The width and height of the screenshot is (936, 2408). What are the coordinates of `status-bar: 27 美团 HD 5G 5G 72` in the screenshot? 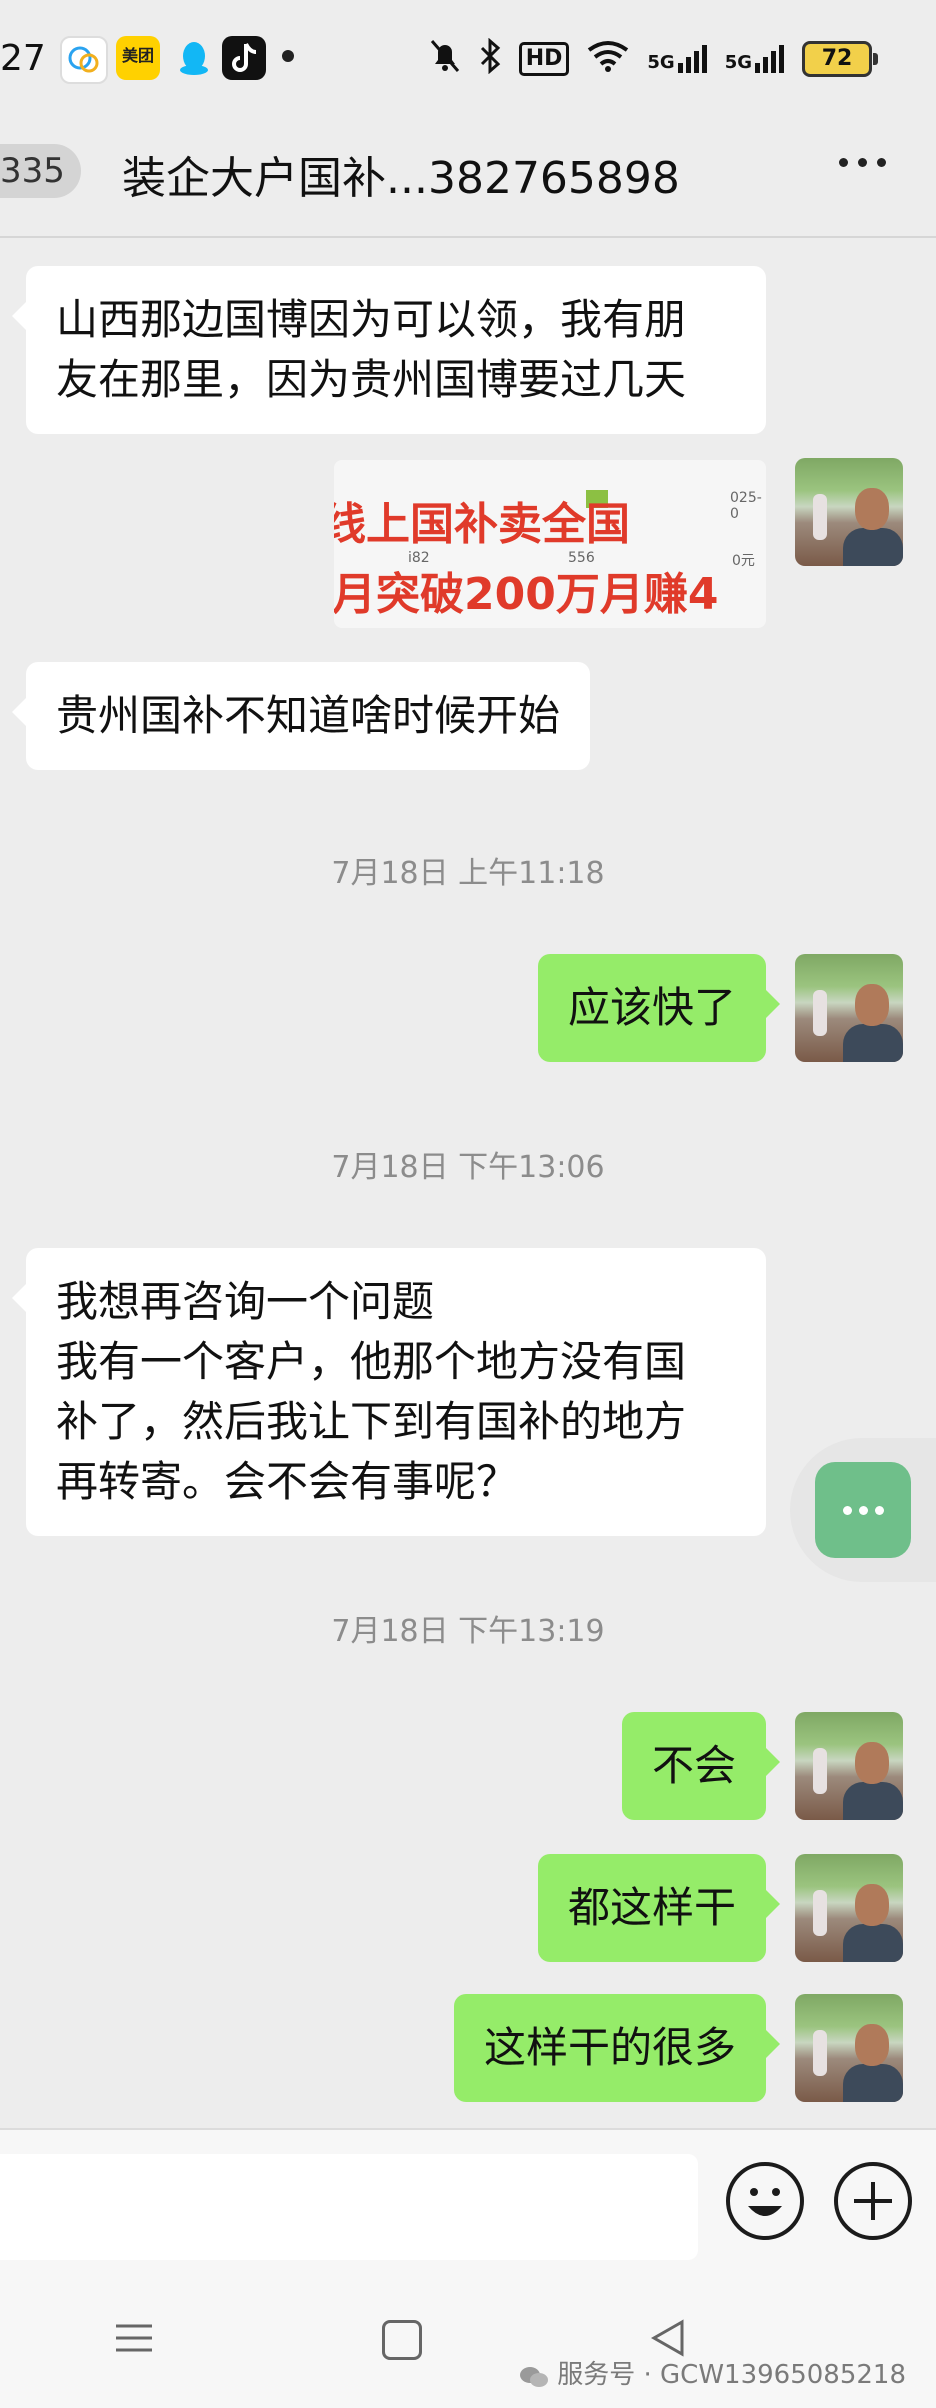 It's located at (468, 60).